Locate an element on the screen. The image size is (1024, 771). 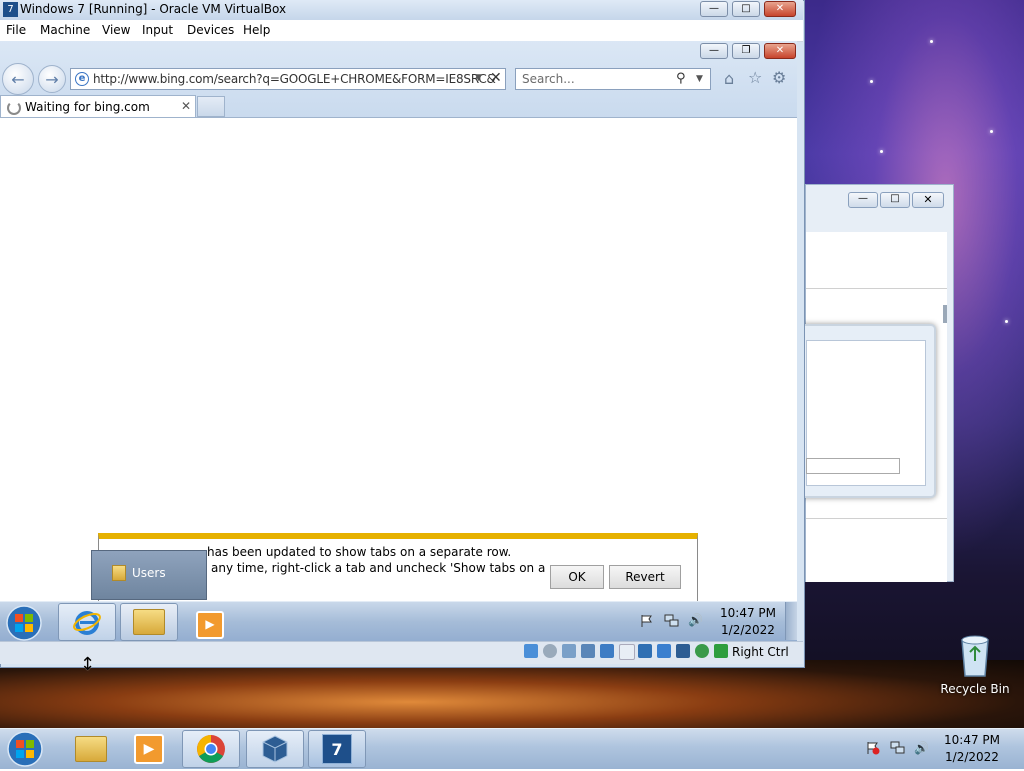
taskbar-chrome-button is located at coordinates (211, 749).